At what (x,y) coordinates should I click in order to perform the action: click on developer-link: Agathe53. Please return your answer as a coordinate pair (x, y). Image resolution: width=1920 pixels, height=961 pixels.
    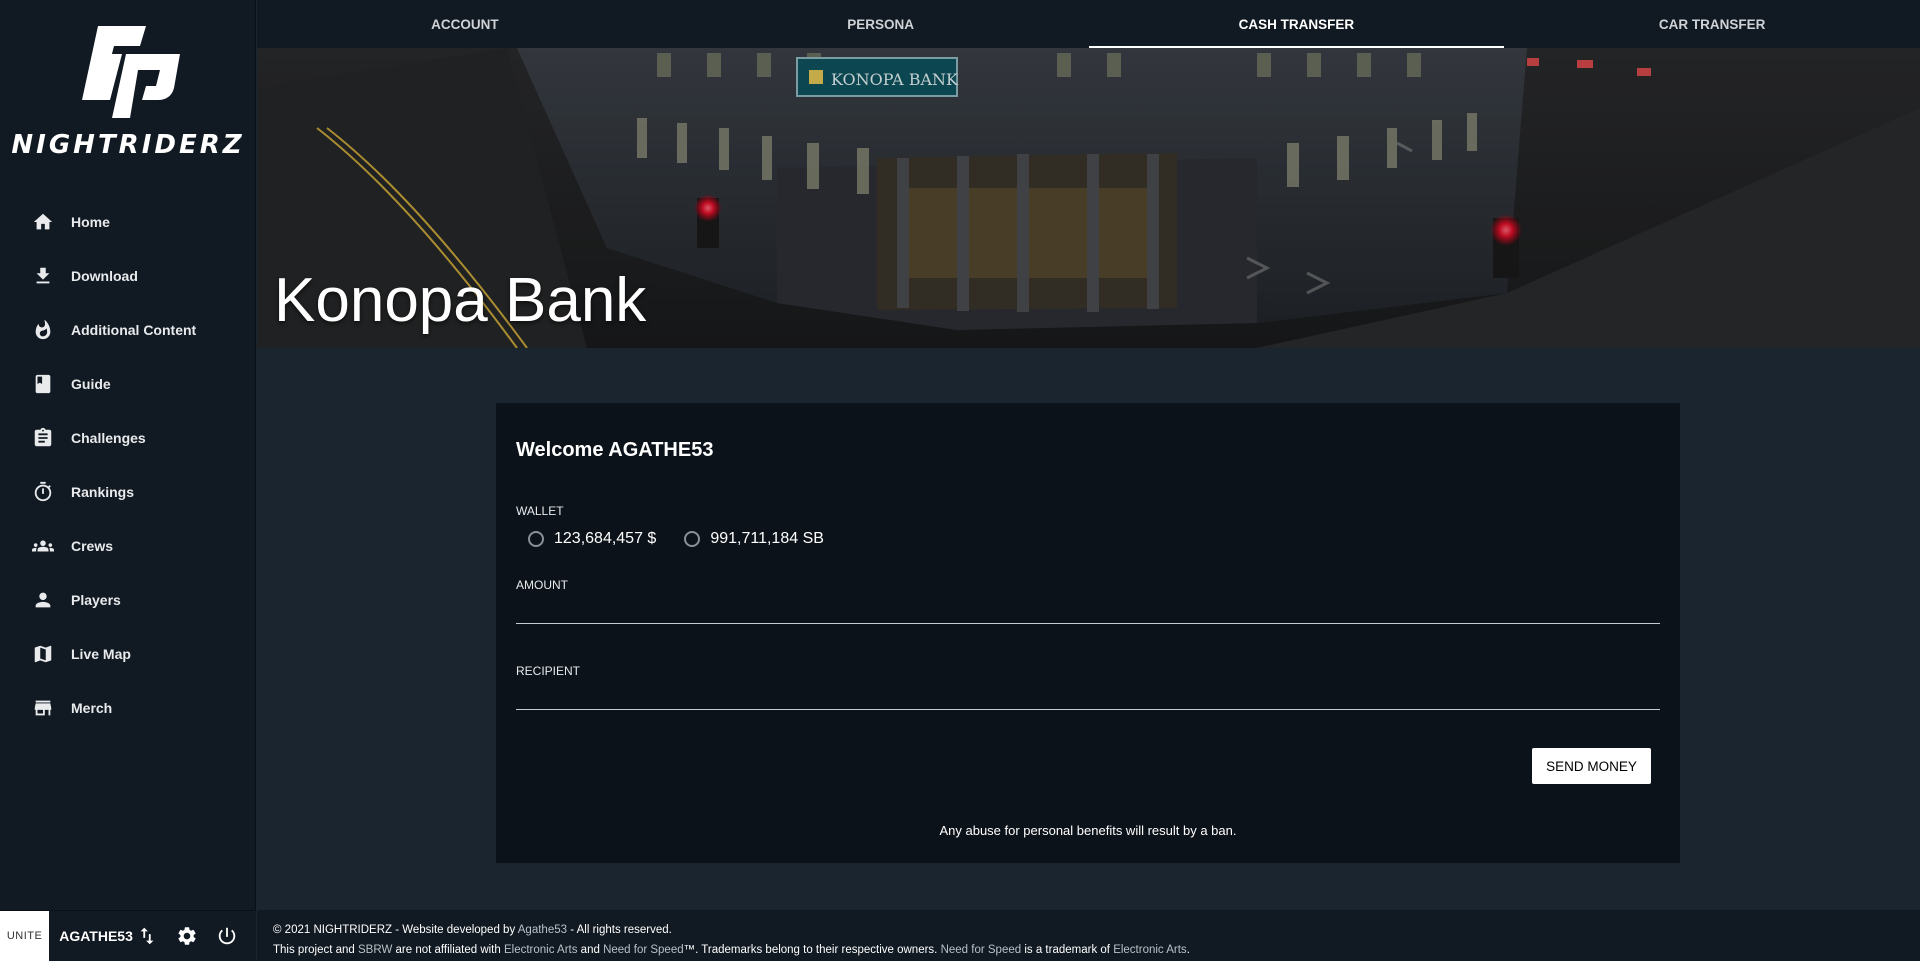
    Looking at the image, I should click on (542, 930).